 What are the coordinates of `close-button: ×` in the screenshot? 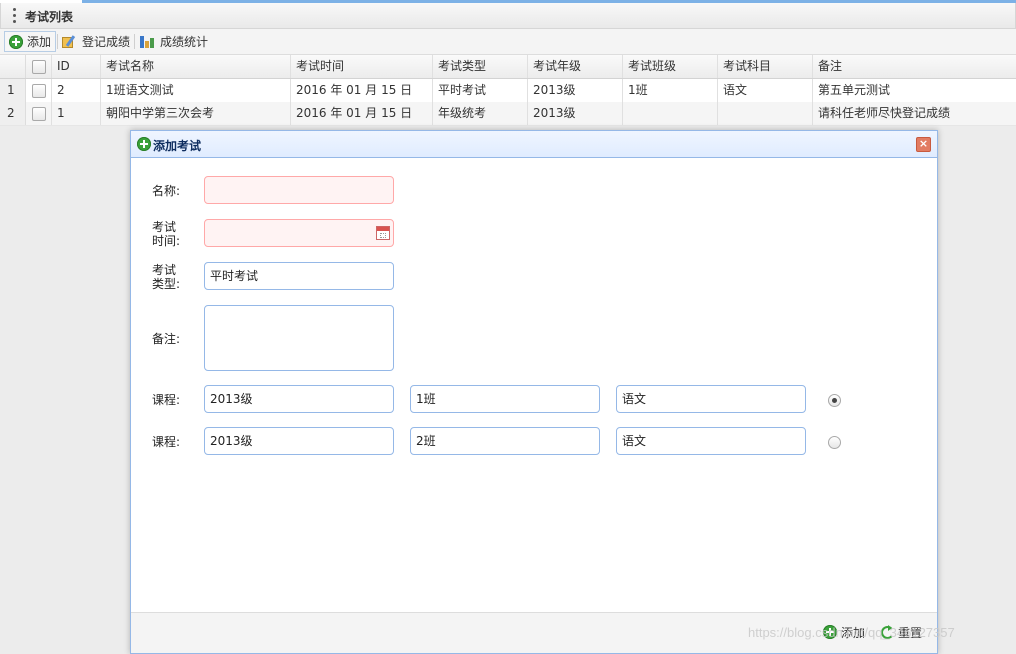 It's located at (923, 144).